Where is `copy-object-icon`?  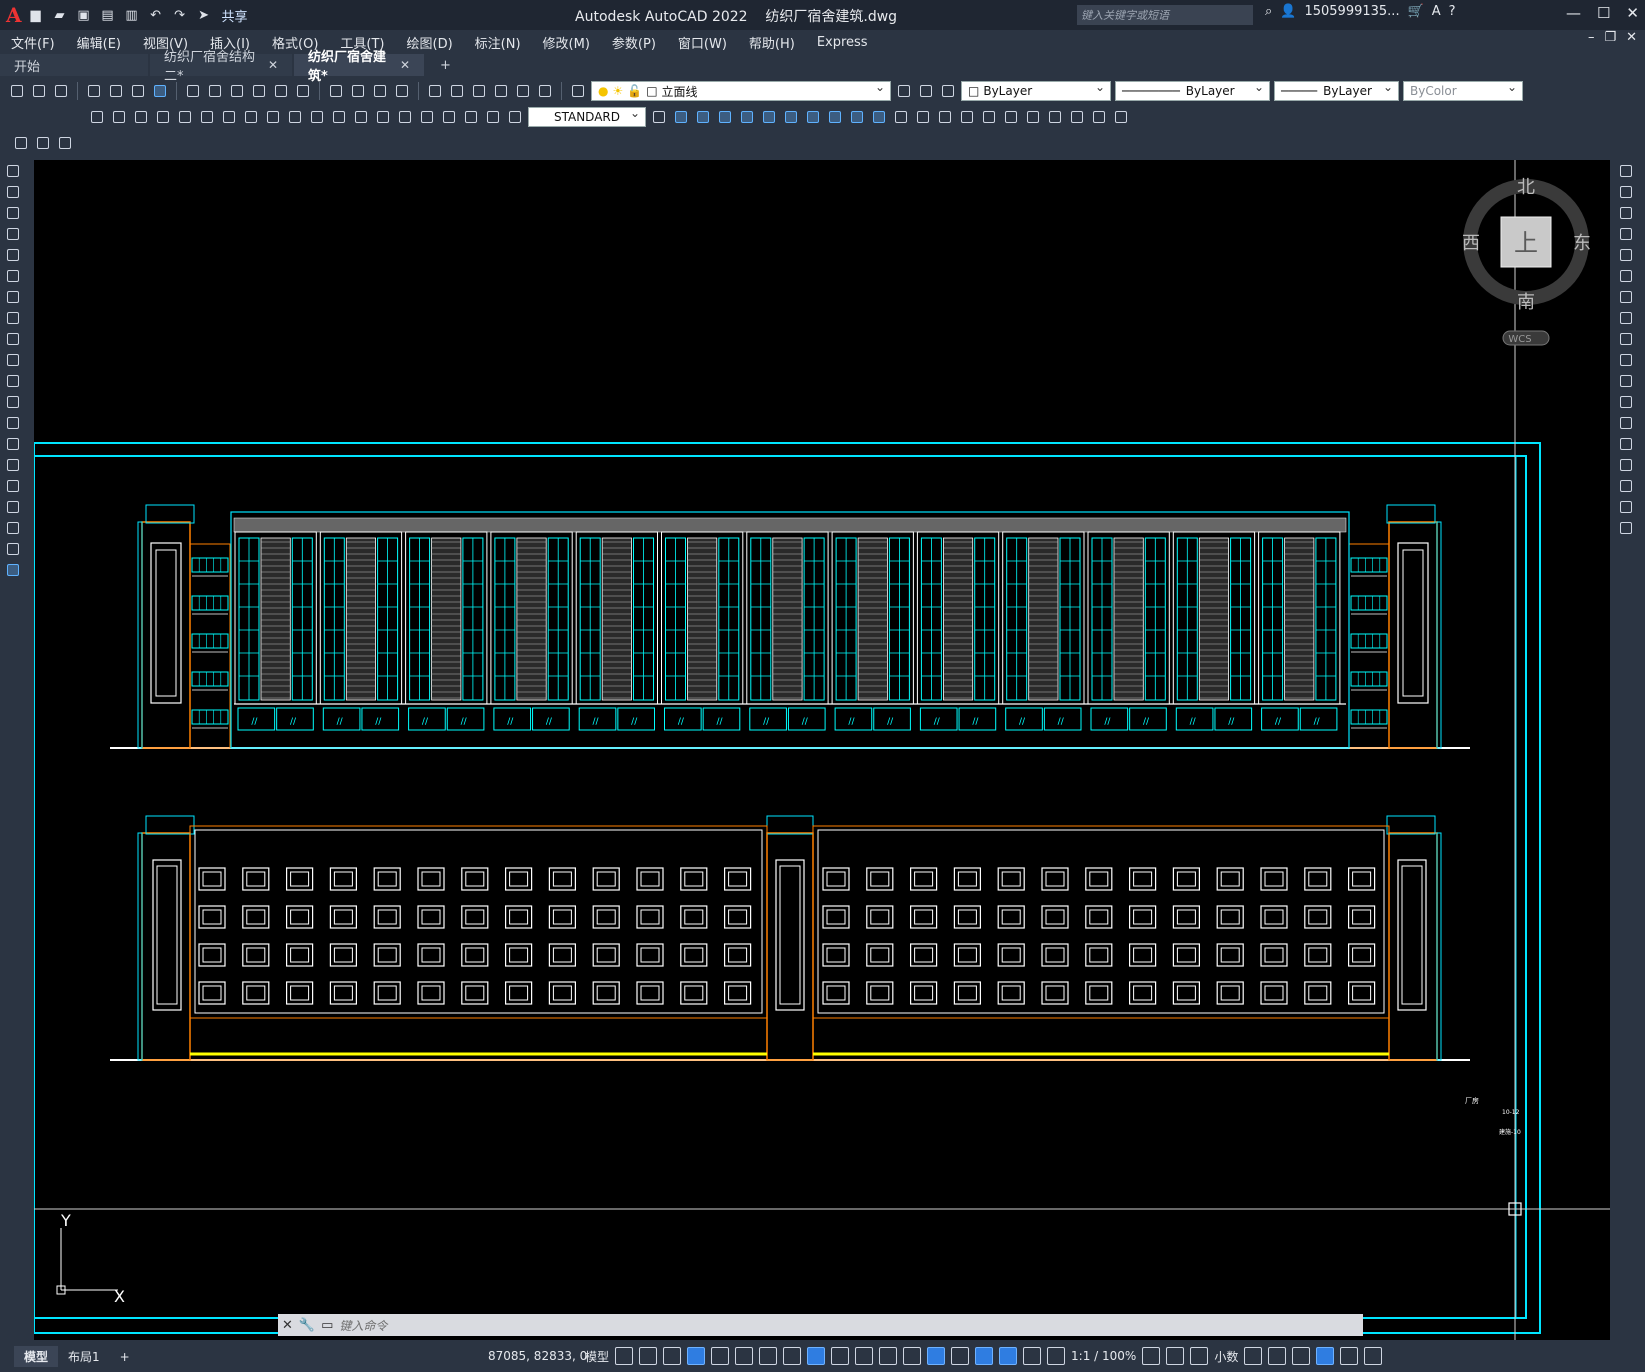
copy-object-icon is located at coordinates (1626, 192).